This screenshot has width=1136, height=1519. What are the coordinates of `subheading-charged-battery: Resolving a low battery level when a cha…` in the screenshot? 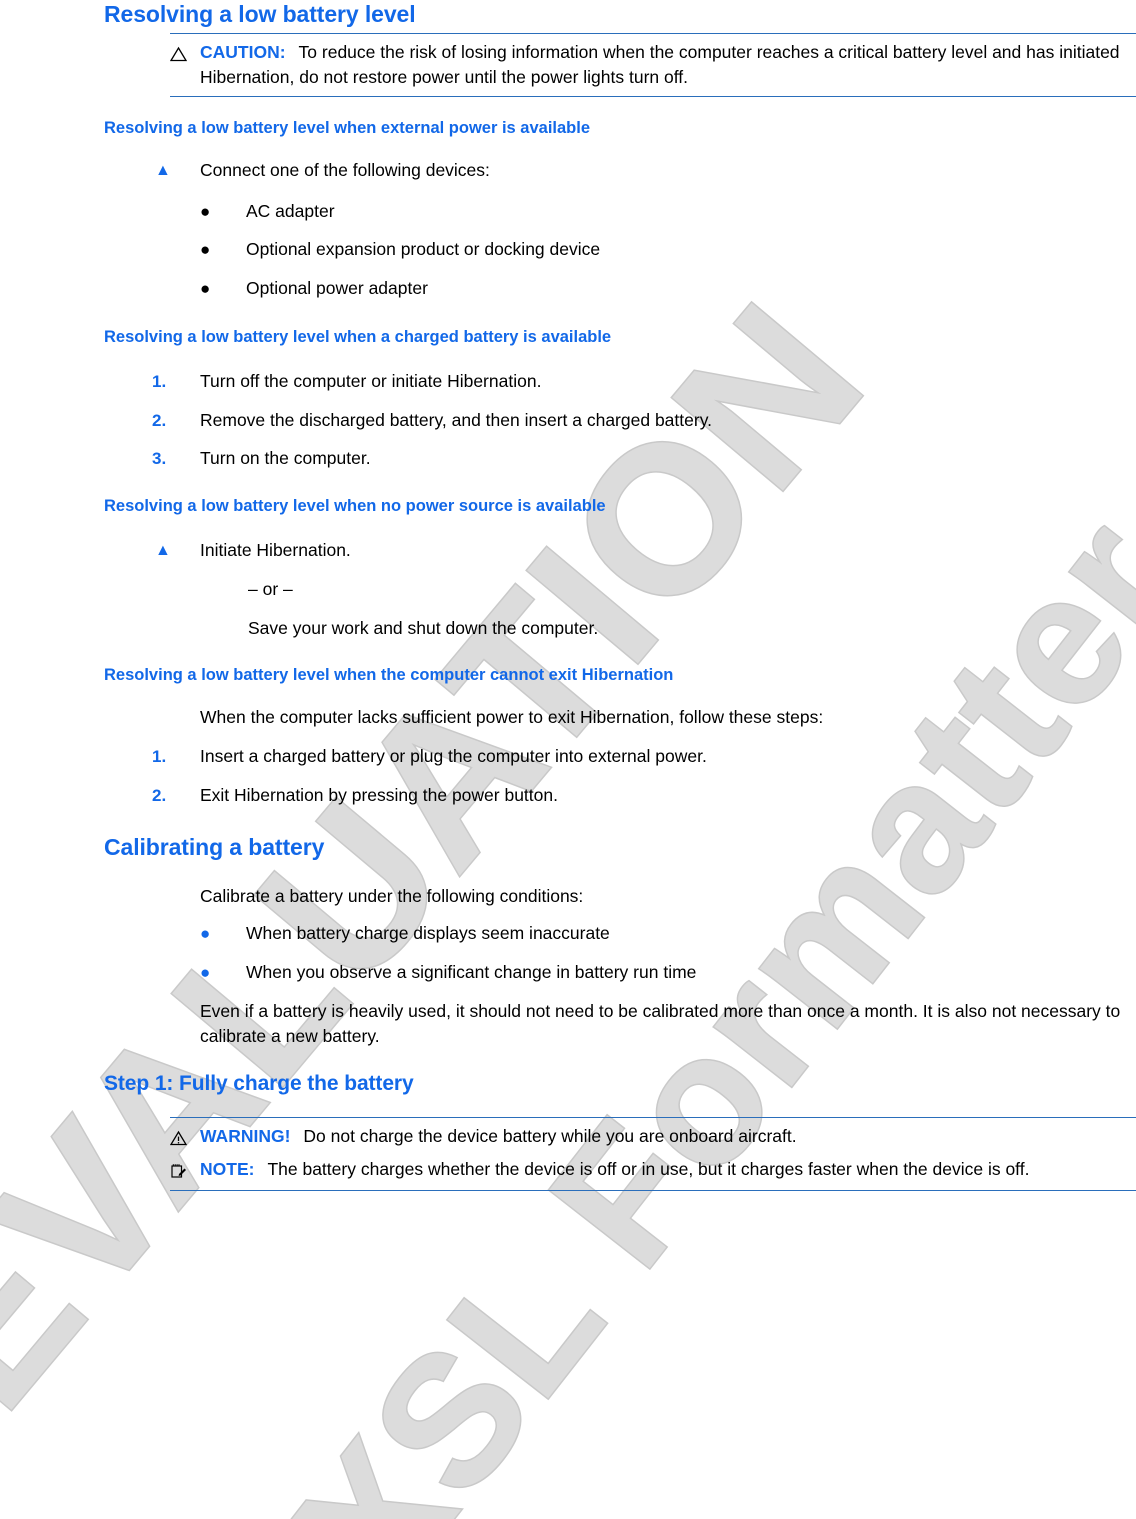 It's located at (358, 337).